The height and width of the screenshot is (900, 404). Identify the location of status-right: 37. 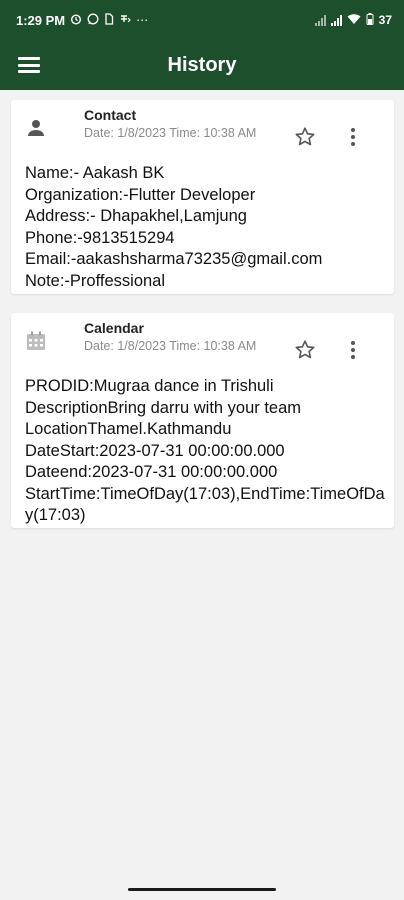
(353, 20).